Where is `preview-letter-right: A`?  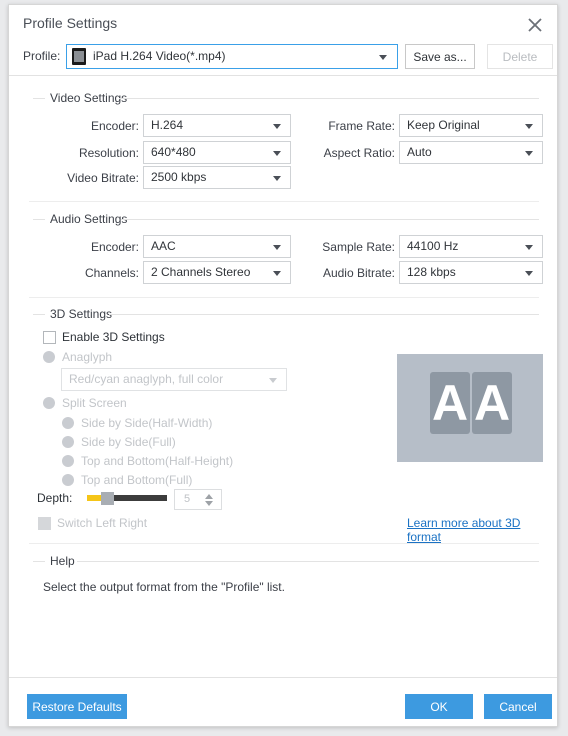
preview-letter-right: A is located at coordinates (492, 403).